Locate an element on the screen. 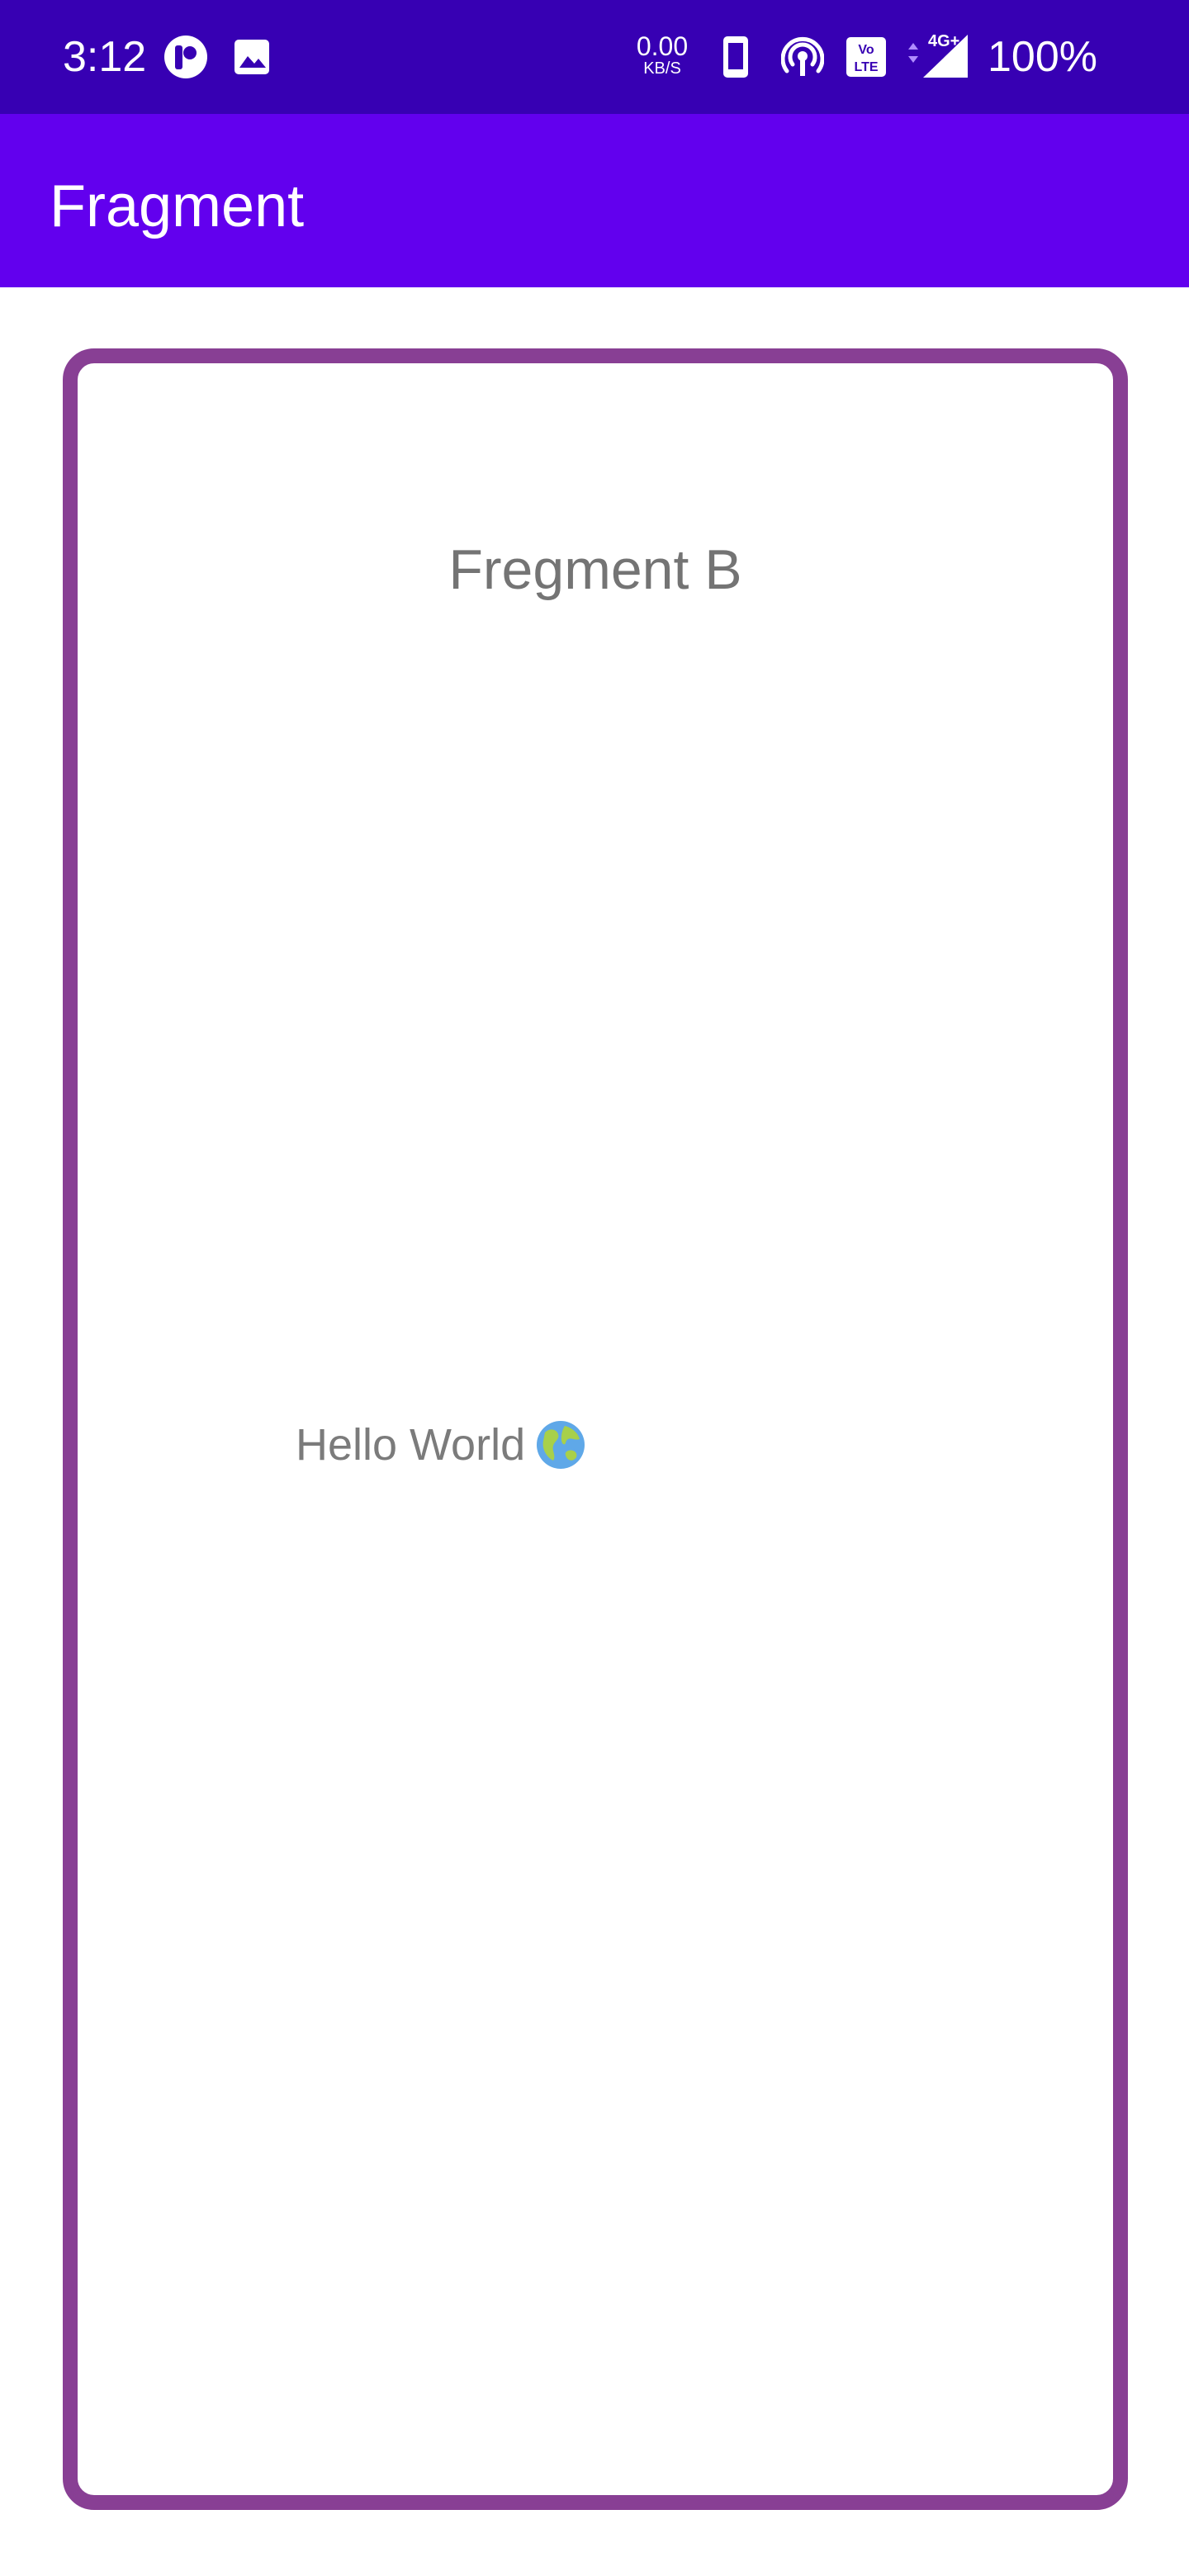 The image size is (1189, 2576). hello-message: Hello World is located at coordinates (441, 1444).